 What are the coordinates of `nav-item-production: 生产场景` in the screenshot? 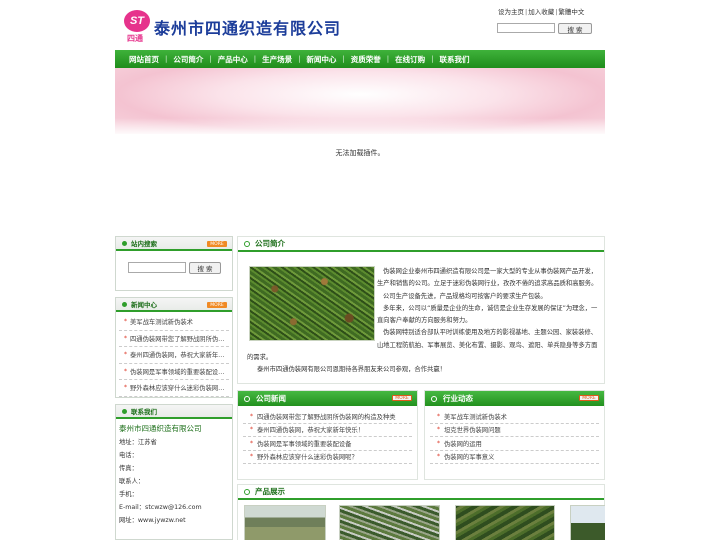 It's located at (277, 59).